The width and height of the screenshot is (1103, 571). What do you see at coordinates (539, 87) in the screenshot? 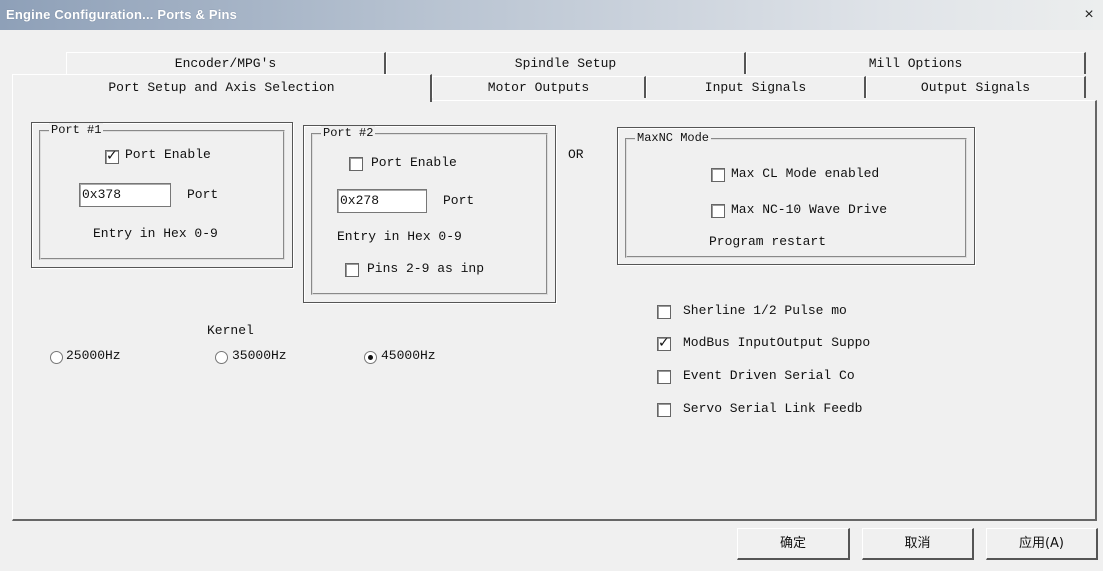
I see `tab-motor-outputs: Motor Outputs` at bounding box center [539, 87].